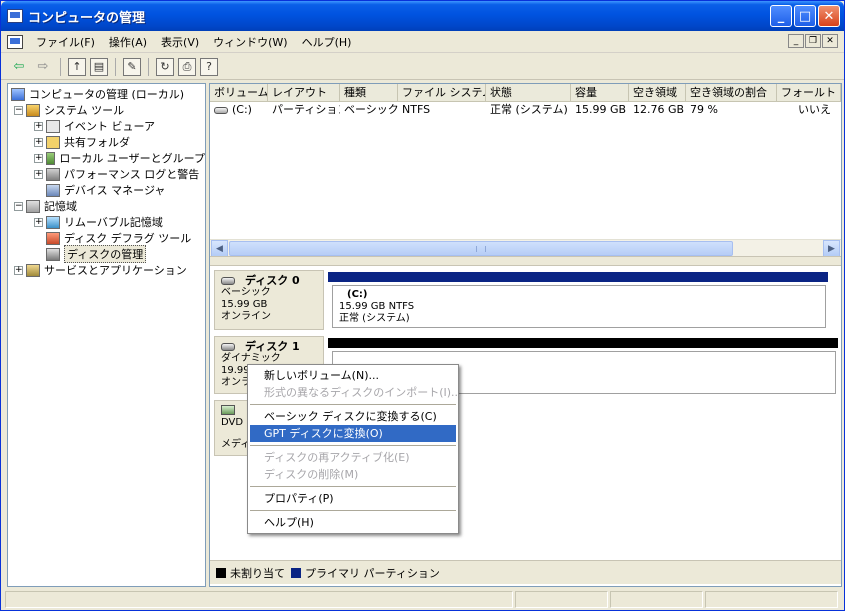 The image size is (845, 611). I want to click on tree-item-device-manager: デバイス マネージャ, so click(106, 190).